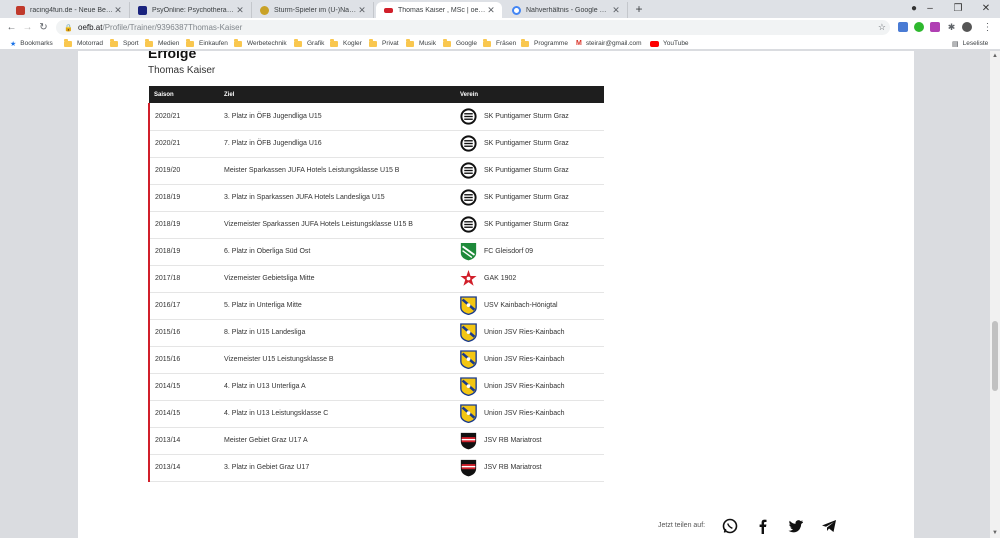  What do you see at coordinates (162, 43) in the screenshot?
I see `bookmark-medien: Medien` at bounding box center [162, 43].